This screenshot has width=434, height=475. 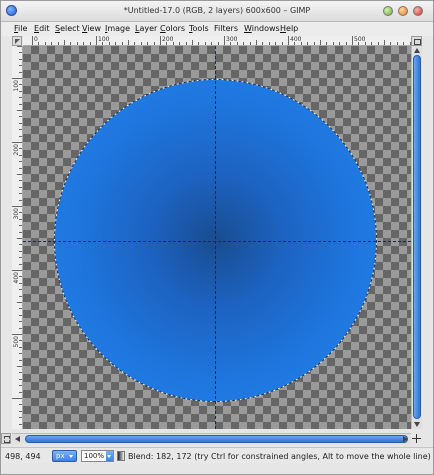 I want to click on menu-file: File, so click(x=20, y=28).